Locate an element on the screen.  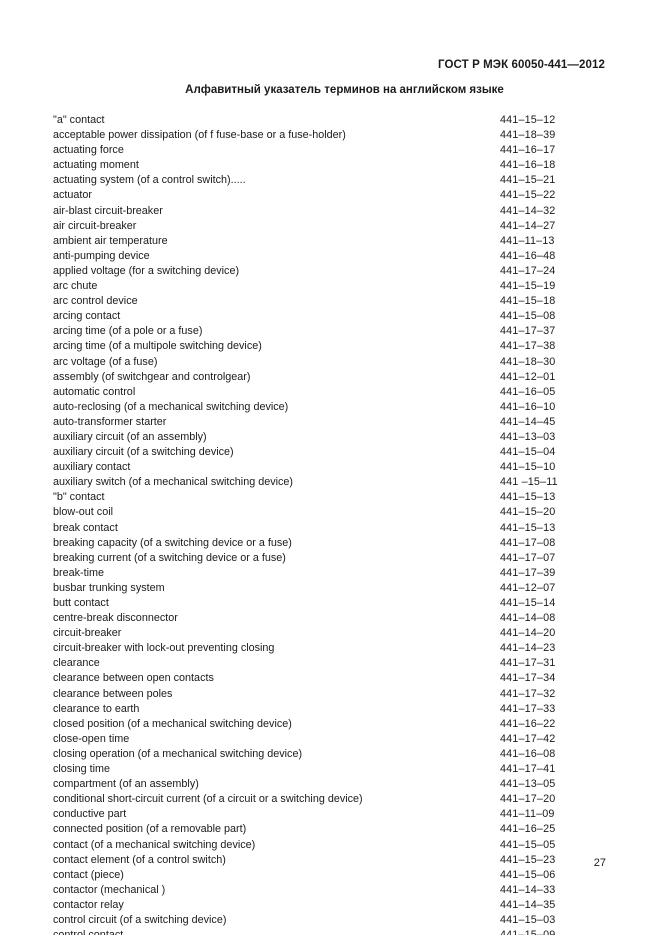
index-entry-term: circuit-breaker is located at coordinates (87, 633).